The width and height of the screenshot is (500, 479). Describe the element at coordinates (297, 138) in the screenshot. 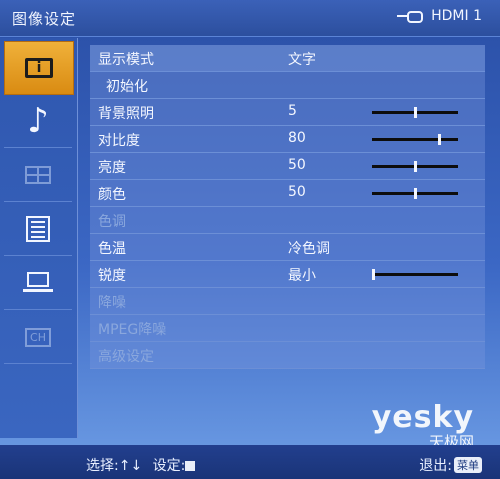

I see `row-value: 80` at that location.